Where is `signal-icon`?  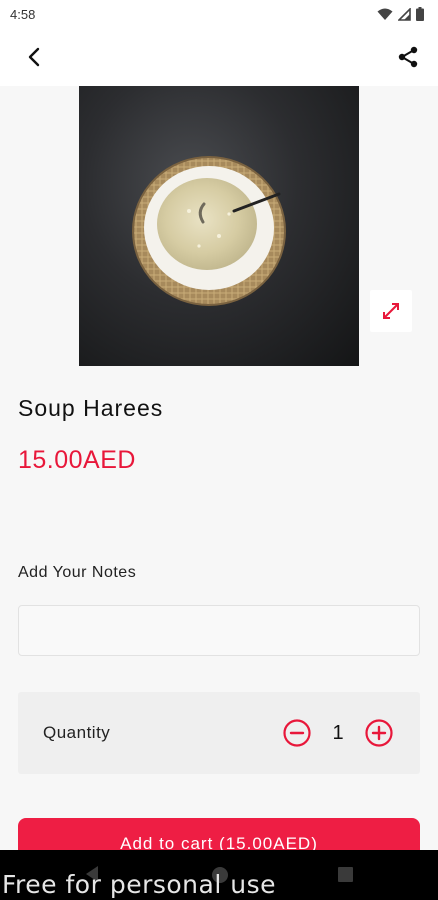 signal-icon is located at coordinates (404, 14).